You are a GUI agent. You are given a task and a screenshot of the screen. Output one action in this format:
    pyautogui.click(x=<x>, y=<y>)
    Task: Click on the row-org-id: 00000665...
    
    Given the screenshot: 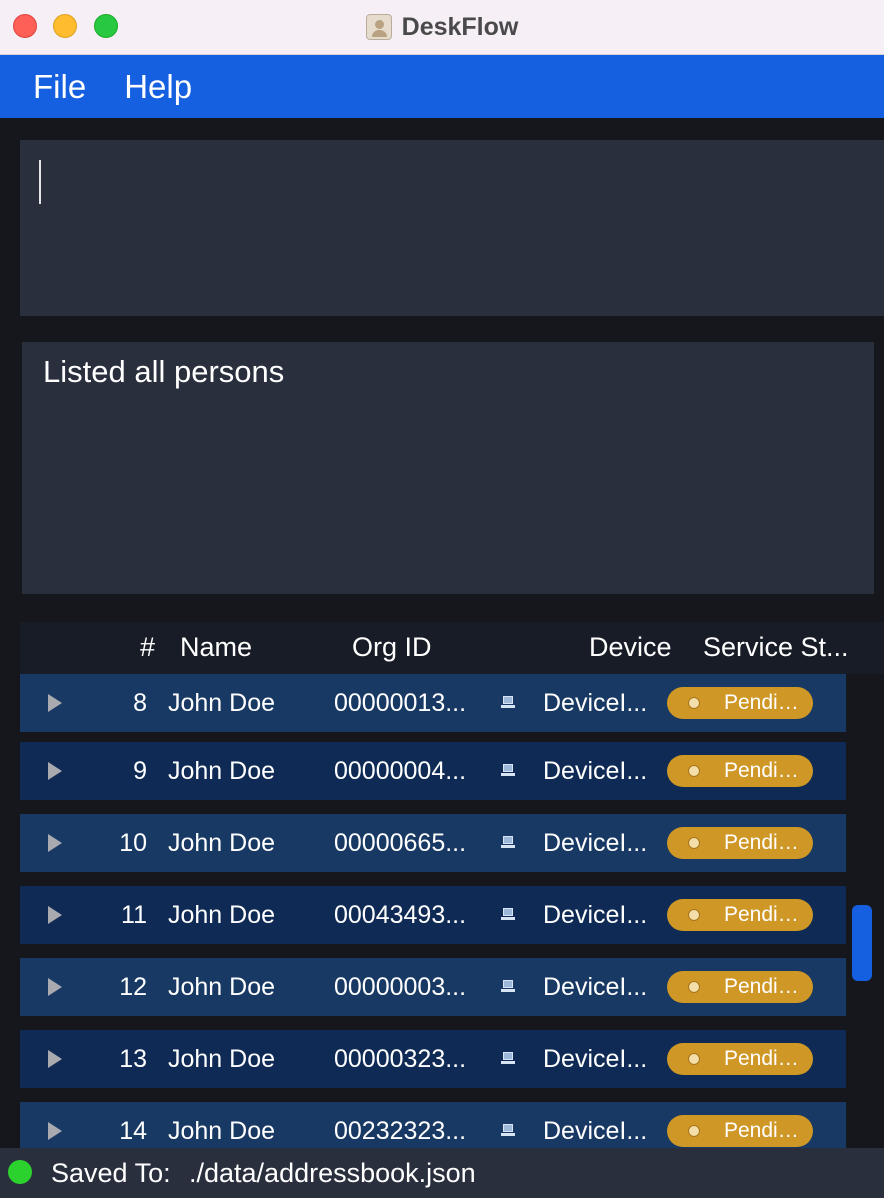 What is the action you would take?
    pyautogui.click(x=400, y=843)
    